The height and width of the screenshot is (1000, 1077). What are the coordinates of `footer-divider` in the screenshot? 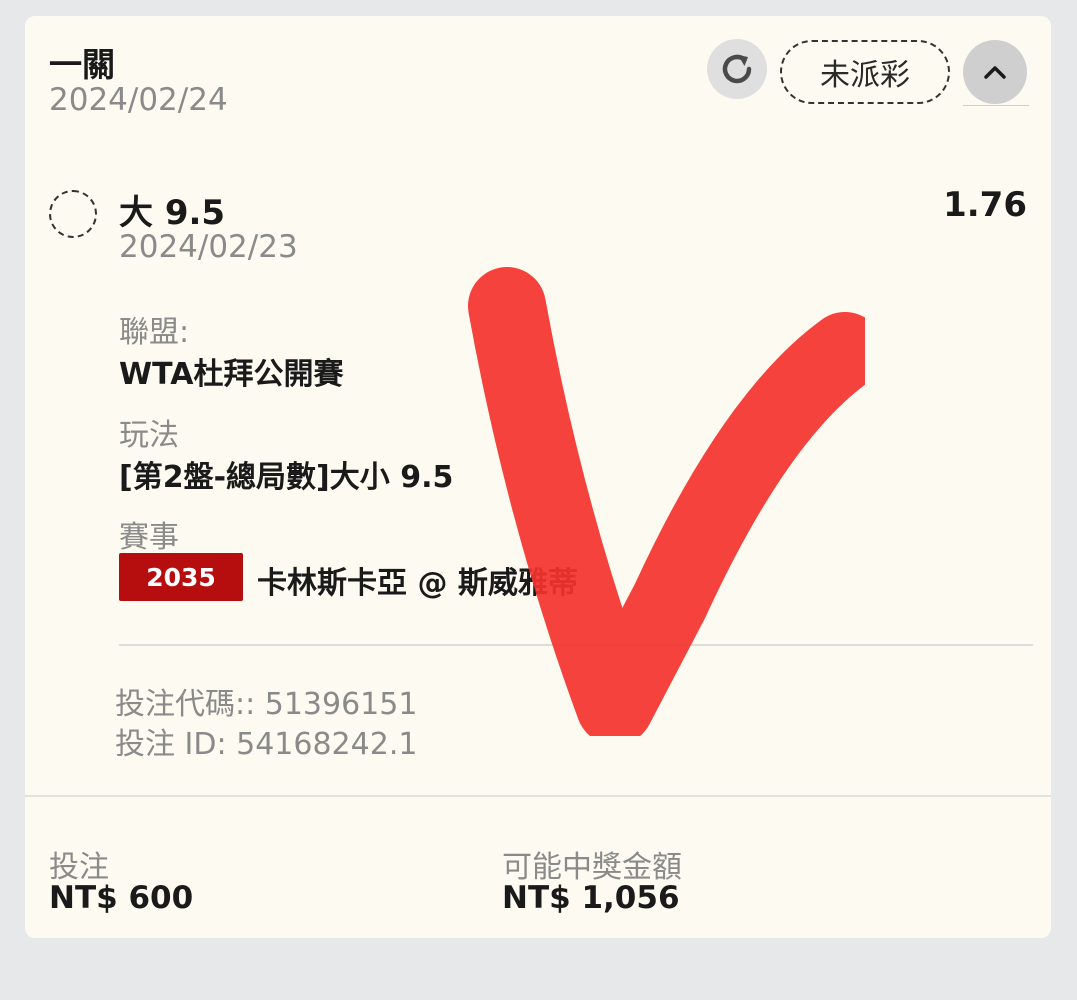 It's located at (538, 796).